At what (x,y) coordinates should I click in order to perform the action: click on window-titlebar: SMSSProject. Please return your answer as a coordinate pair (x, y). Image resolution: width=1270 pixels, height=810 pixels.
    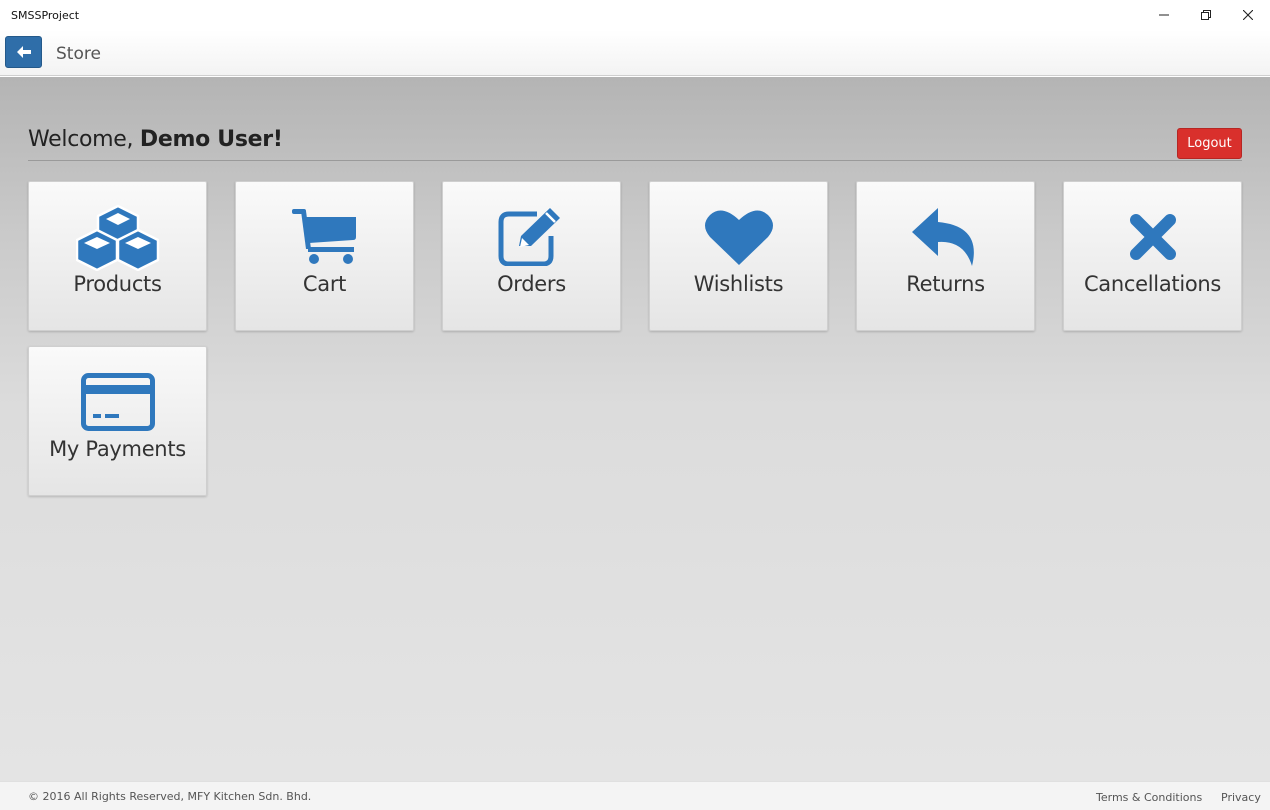
    Looking at the image, I should click on (635, 15).